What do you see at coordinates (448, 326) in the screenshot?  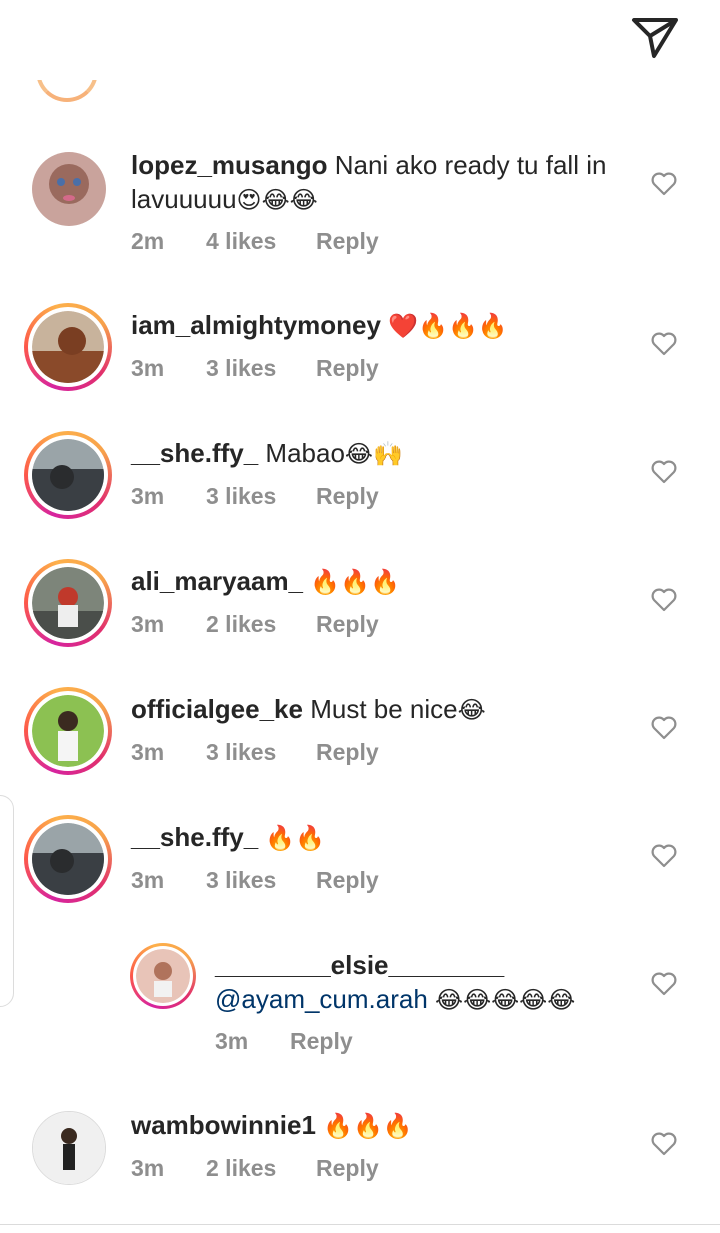 I see `emoji: ❤️🔥🔥🔥` at bounding box center [448, 326].